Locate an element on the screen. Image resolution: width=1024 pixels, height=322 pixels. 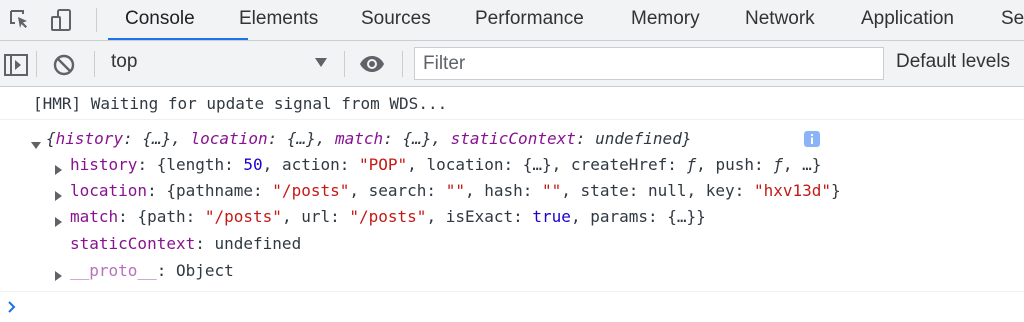
expanded-triangle-icon is located at coordinates (36, 142).